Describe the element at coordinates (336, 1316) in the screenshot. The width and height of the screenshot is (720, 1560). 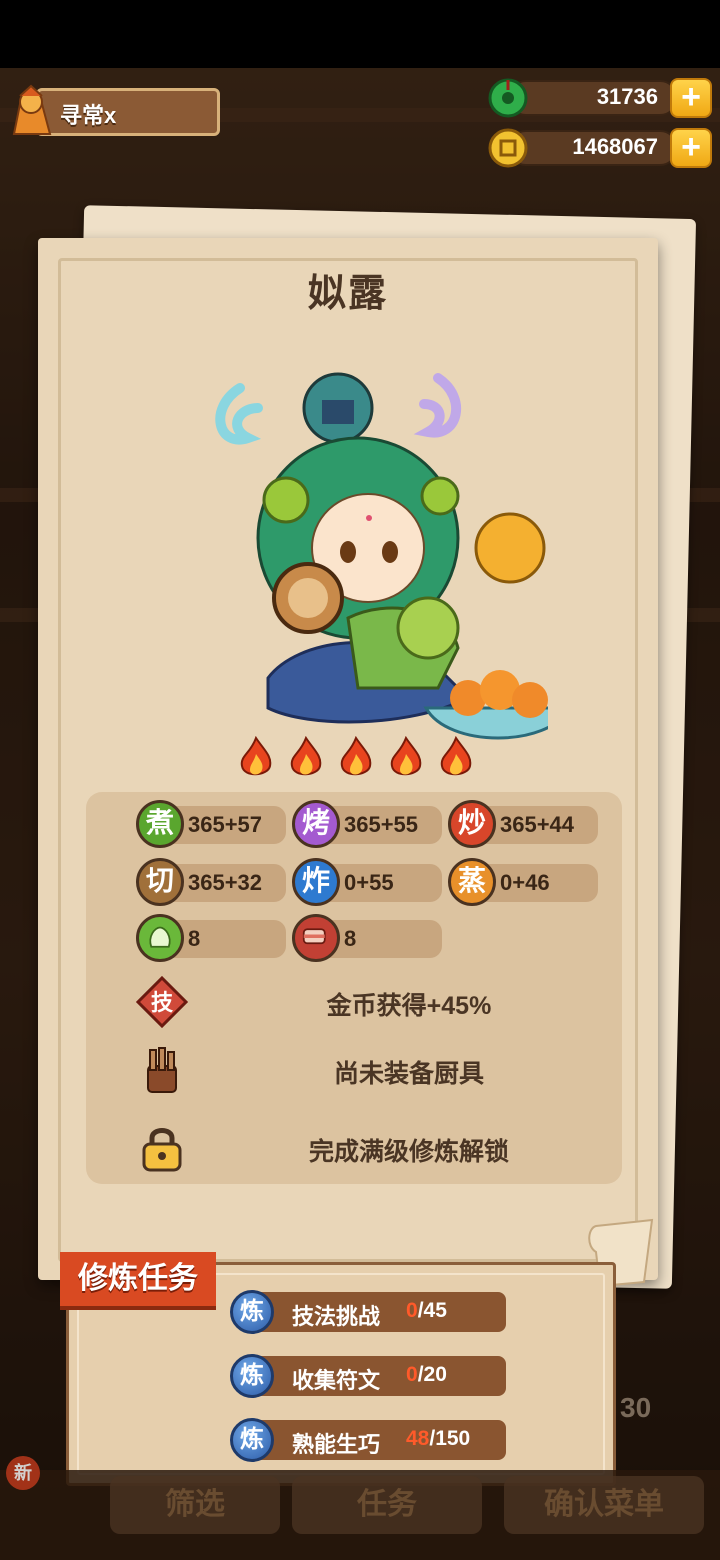
I see `task-name: 技法挑战` at that location.